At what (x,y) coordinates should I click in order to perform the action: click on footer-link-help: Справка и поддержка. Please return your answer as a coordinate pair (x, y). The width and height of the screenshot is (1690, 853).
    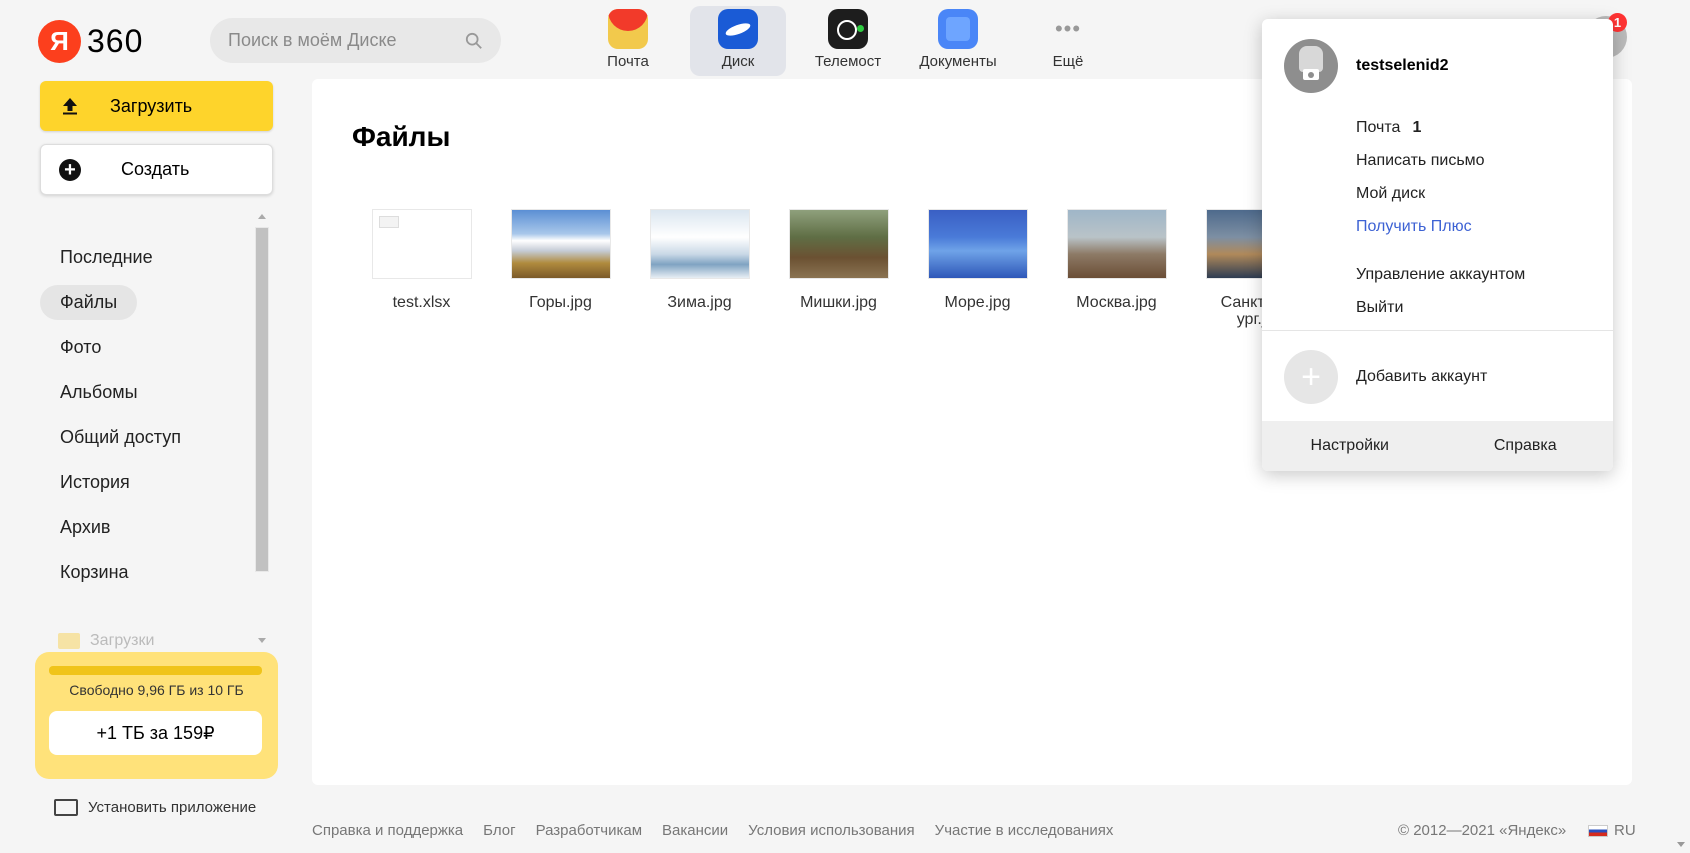
    Looking at the image, I should click on (387, 830).